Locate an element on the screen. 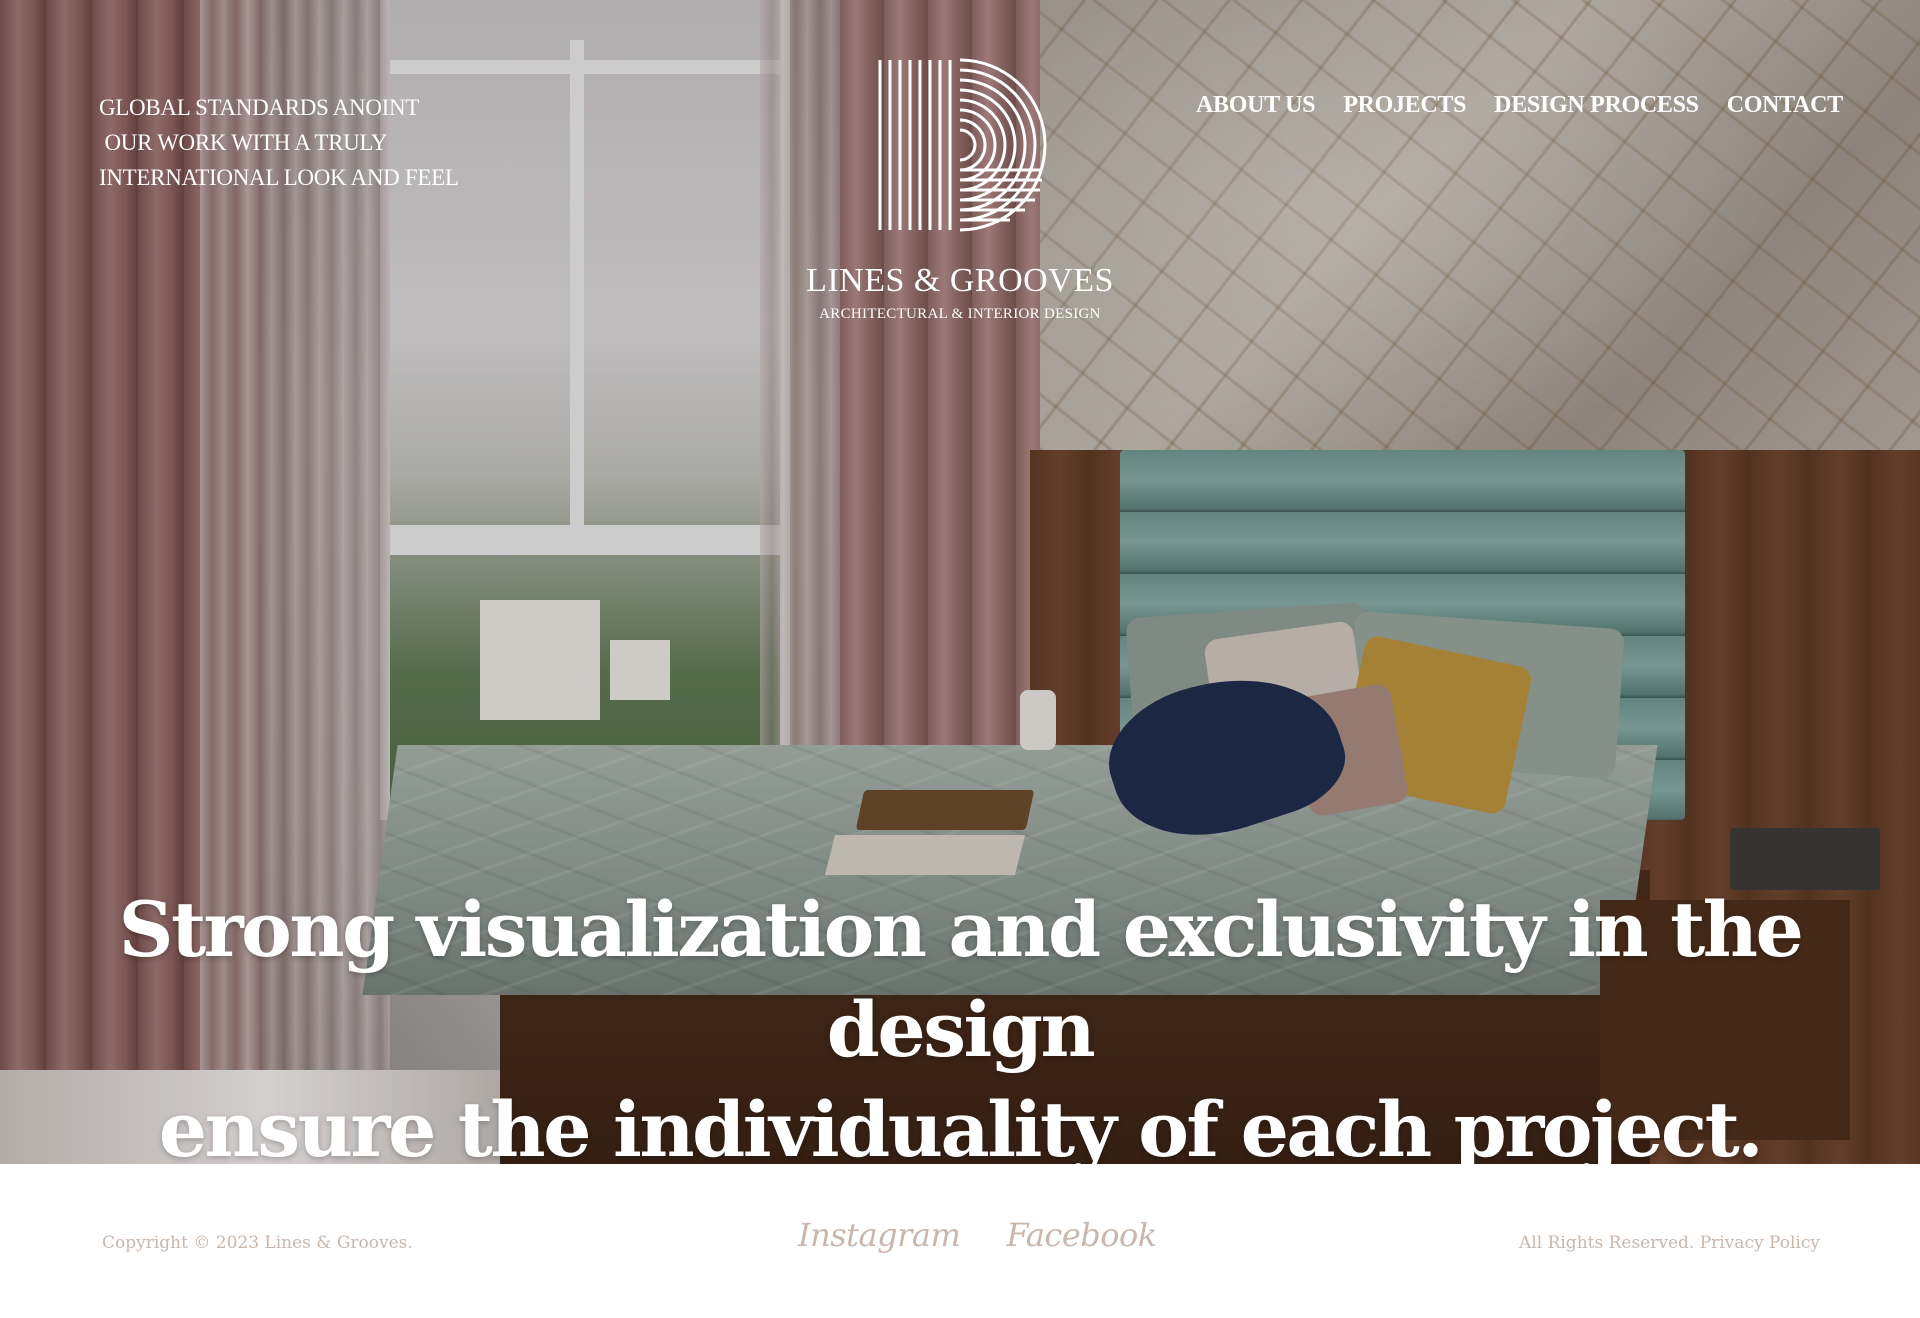 The image size is (1920, 1318). copyright-text: Copyright © 2023 Lines & Grooves. is located at coordinates (257, 1243).